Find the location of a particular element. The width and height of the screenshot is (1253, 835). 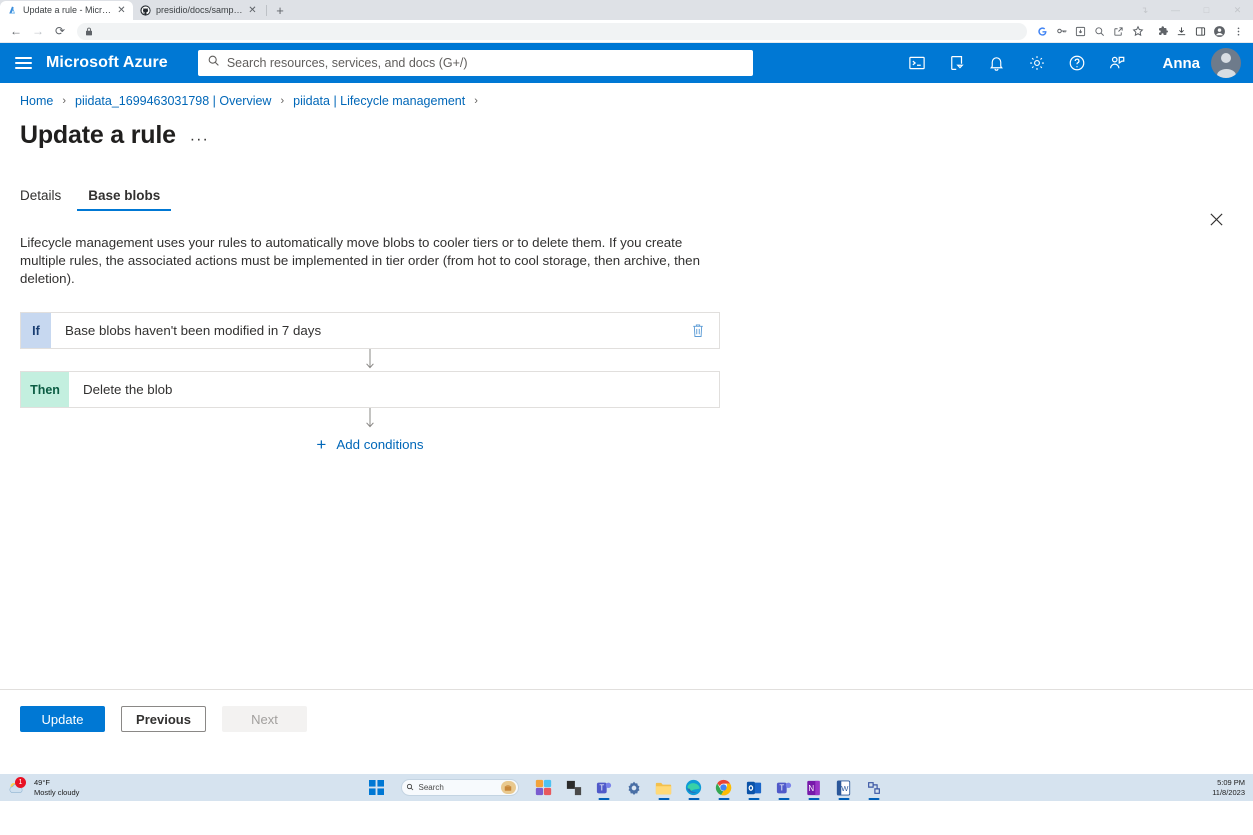

blade-footer: Update Previous Next is located at coordinates (626, 731).